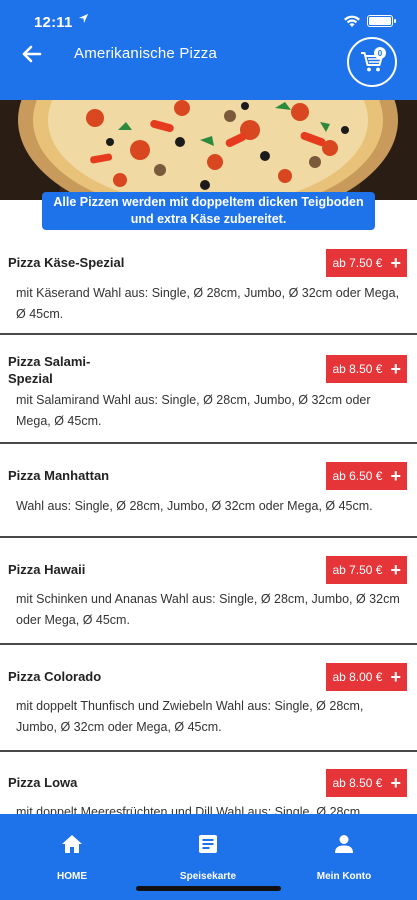 This screenshot has width=417, height=900. I want to click on item-name: Pizza Lowa, so click(43, 782).